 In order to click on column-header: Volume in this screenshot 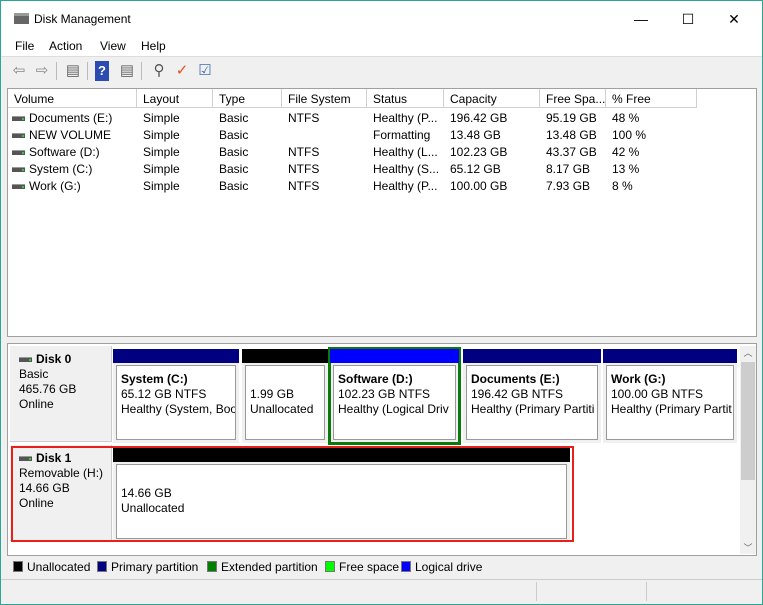, I will do `click(72, 98)`.